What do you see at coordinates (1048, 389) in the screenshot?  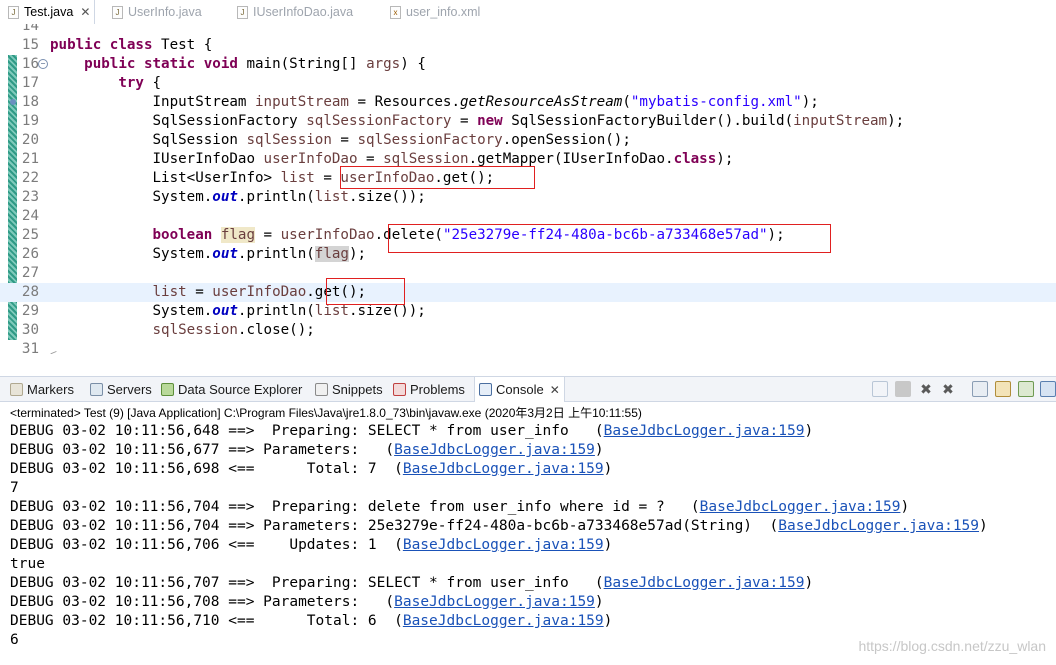 I see `display-selected-console-icon` at bounding box center [1048, 389].